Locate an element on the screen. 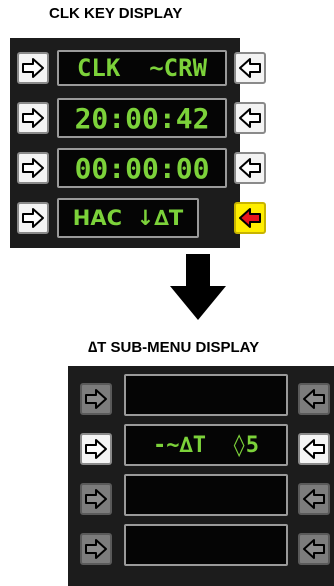 The height and width of the screenshot is (586, 334). right-soft-key-1-disabled is located at coordinates (314, 399).